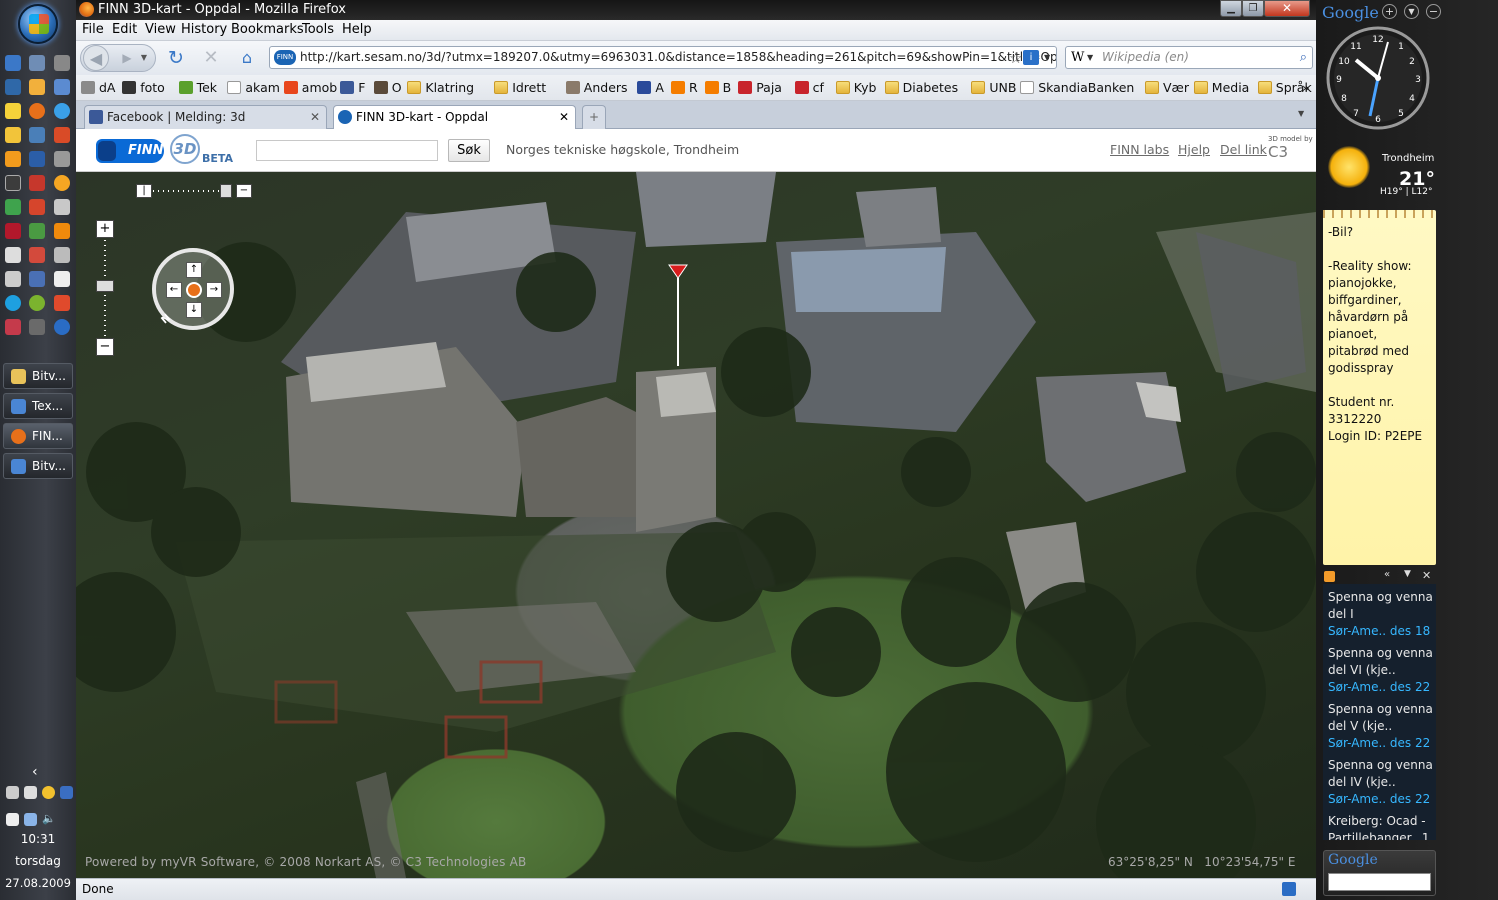  What do you see at coordinates (37, 111) in the screenshot?
I see `firefox-quicklaunch-icon` at bounding box center [37, 111].